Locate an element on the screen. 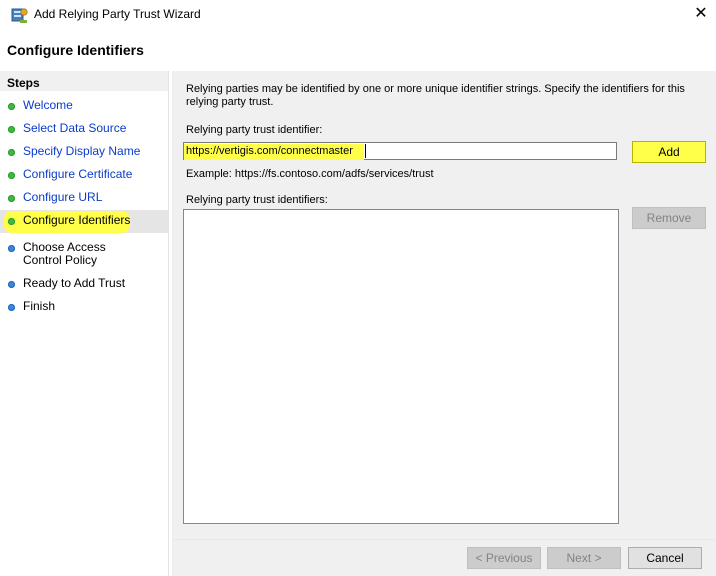 The image size is (716, 576). adfs-wizard-icon is located at coordinates (19, 15).